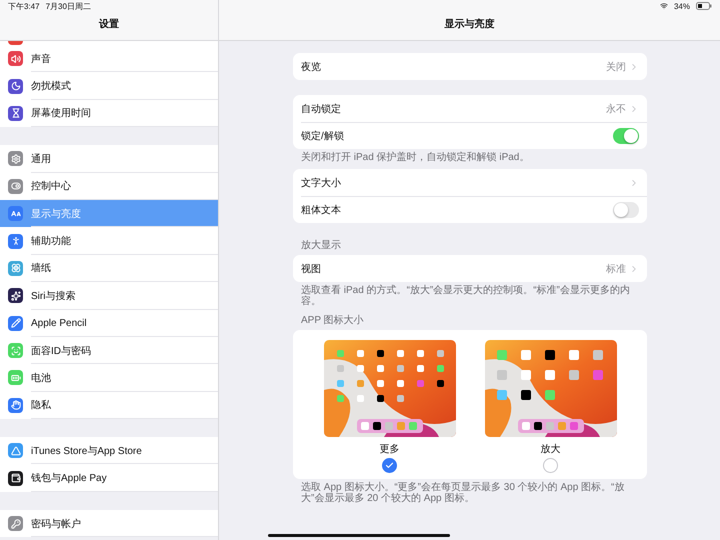 Image resolution: width=720 pixels, height=540 pixels. I want to click on section-footer: 关闭和打开 iPad 保护盖时，自动锁定和解锁 iPad。, so click(470, 156).